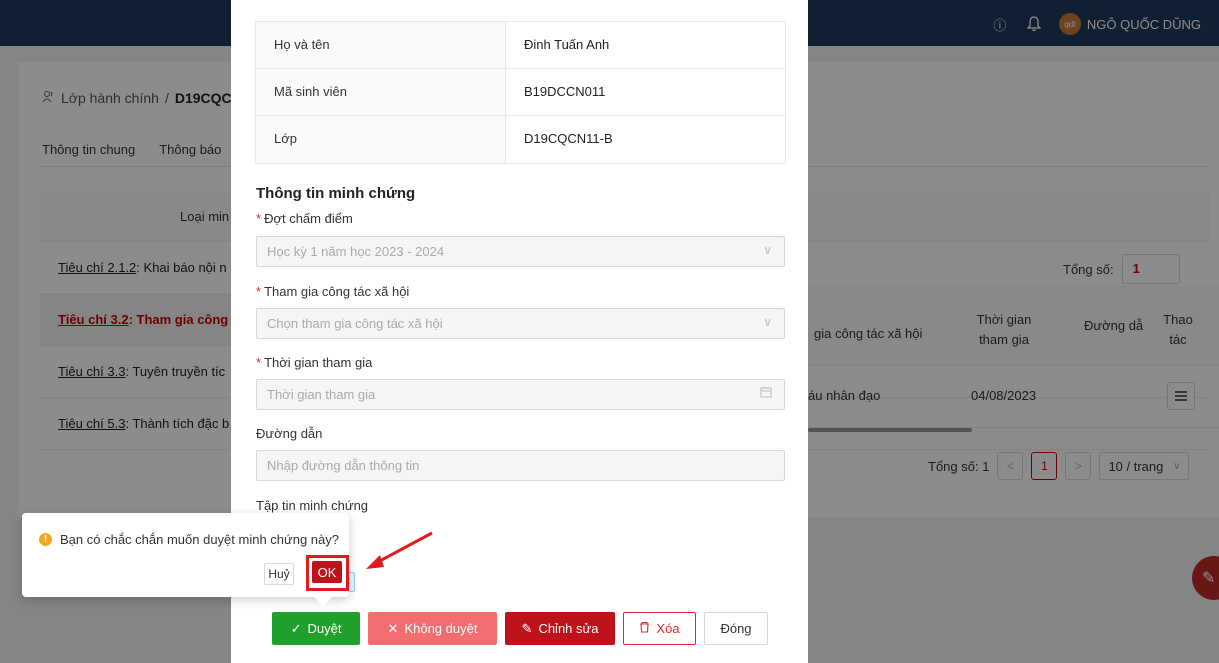 The height and width of the screenshot is (663, 1219). What do you see at coordinates (668, 628) in the screenshot?
I see `delete-label: Xóa` at bounding box center [668, 628].